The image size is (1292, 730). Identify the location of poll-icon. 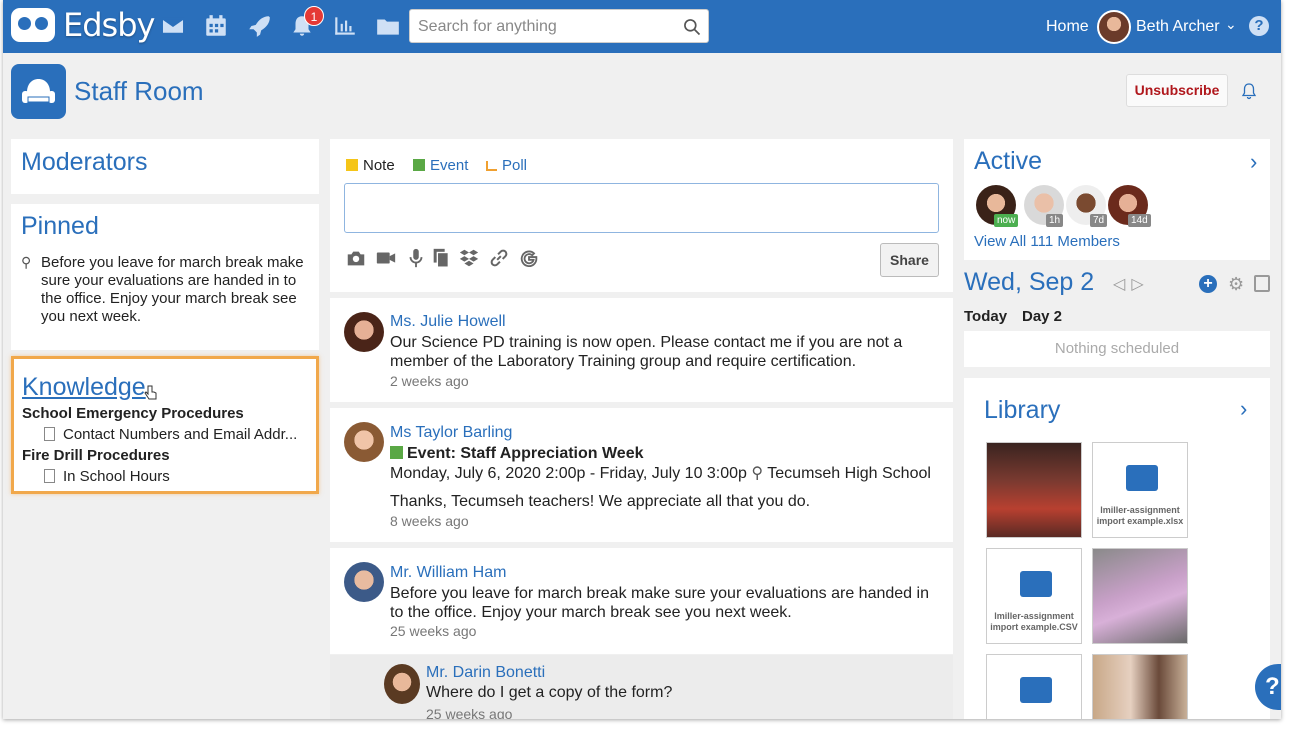
(491, 166).